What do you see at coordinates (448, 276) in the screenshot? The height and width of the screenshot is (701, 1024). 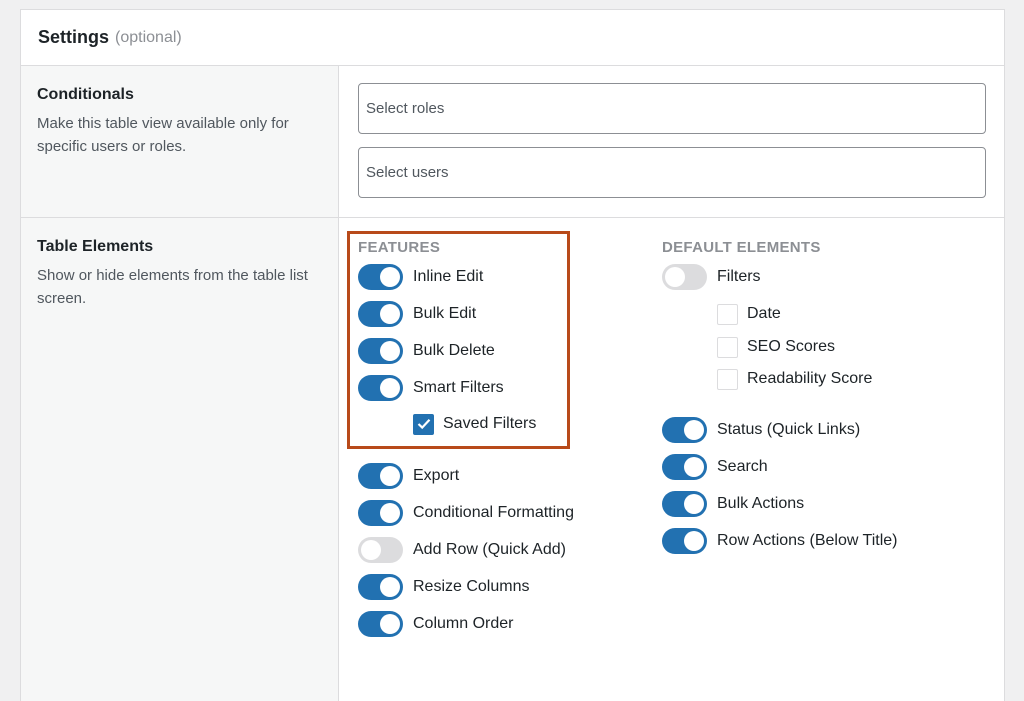 I see `toggle-label: Inline Edit` at bounding box center [448, 276].